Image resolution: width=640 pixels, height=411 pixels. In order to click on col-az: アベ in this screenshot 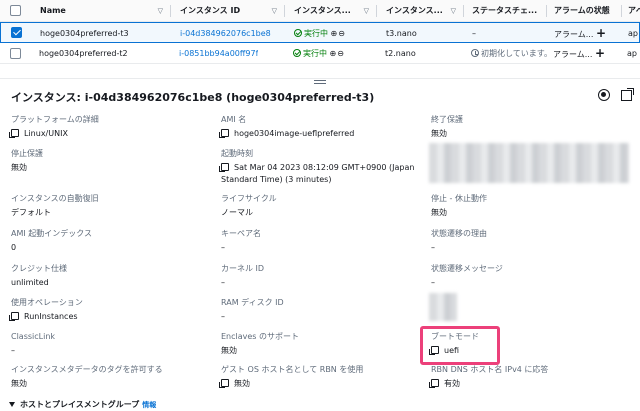, I will do `click(634, 11)`.